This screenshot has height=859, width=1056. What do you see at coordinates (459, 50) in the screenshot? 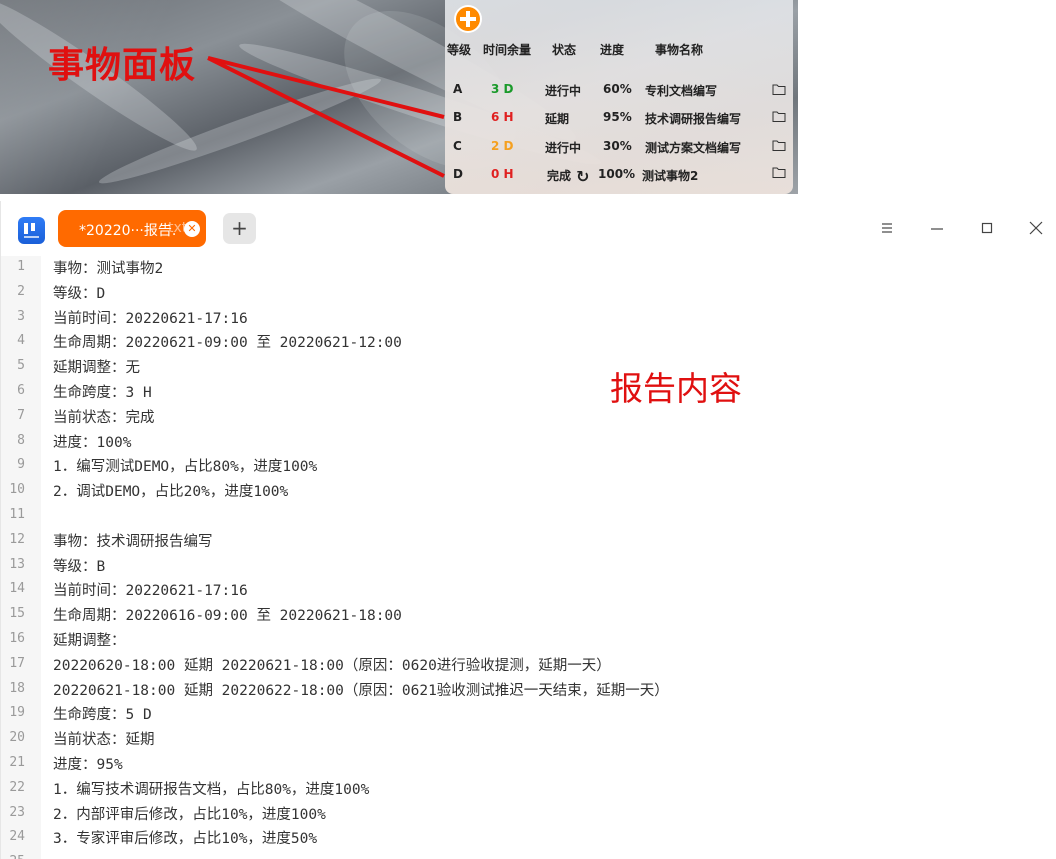
I see `header-level: 等级` at bounding box center [459, 50].